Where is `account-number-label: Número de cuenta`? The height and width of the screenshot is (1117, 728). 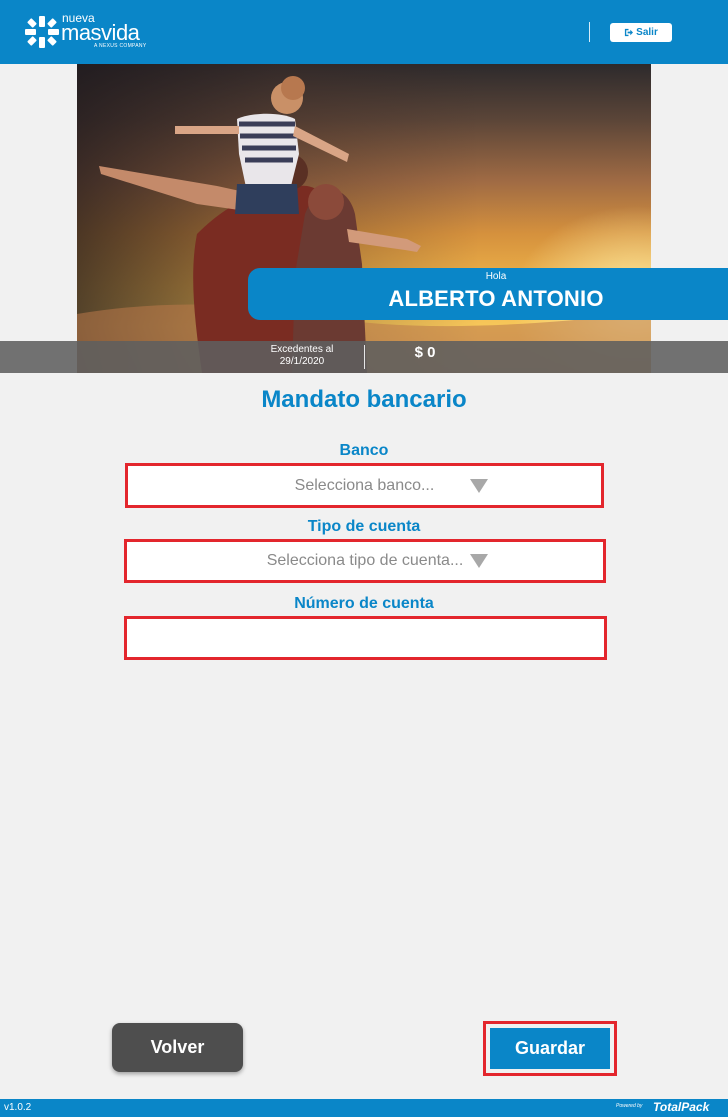
account-number-label: Número de cuenta is located at coordinates (364, 603).